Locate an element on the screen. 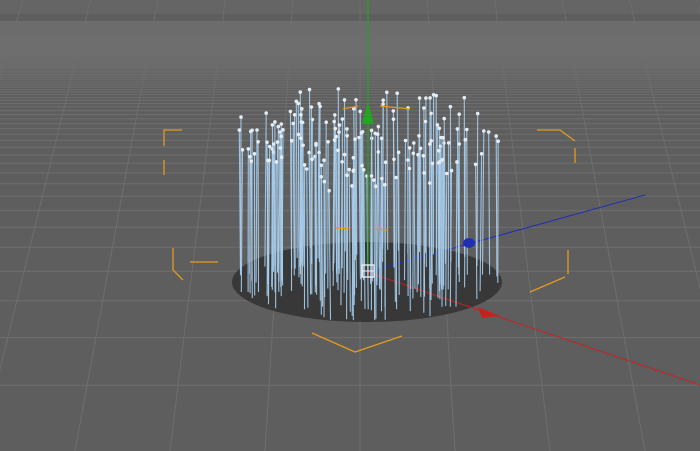 This screenshot has width=700, height=451. horizon-haze is located at coordinates (350, 7).